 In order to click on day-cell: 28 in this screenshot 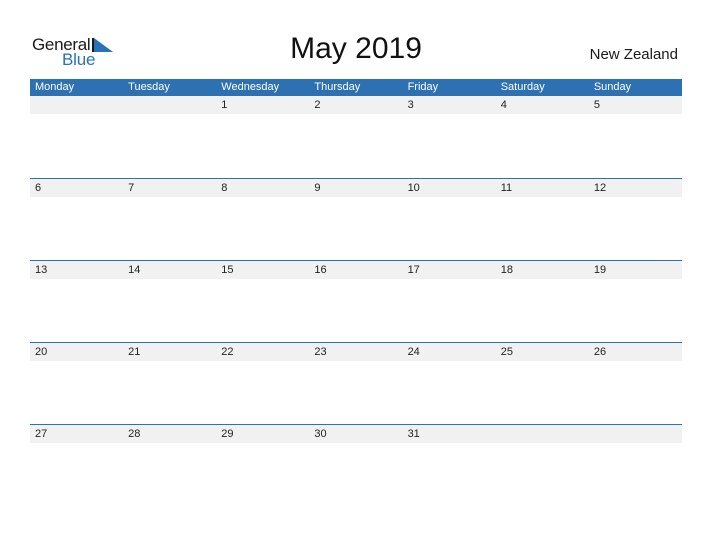, I will do `click(134, 434)`.